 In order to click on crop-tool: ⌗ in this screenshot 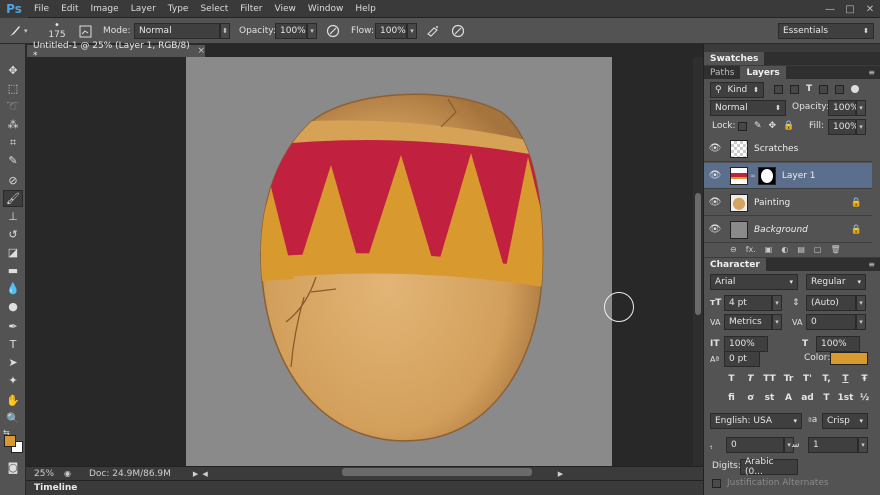, I will do `click(13, 142)`.